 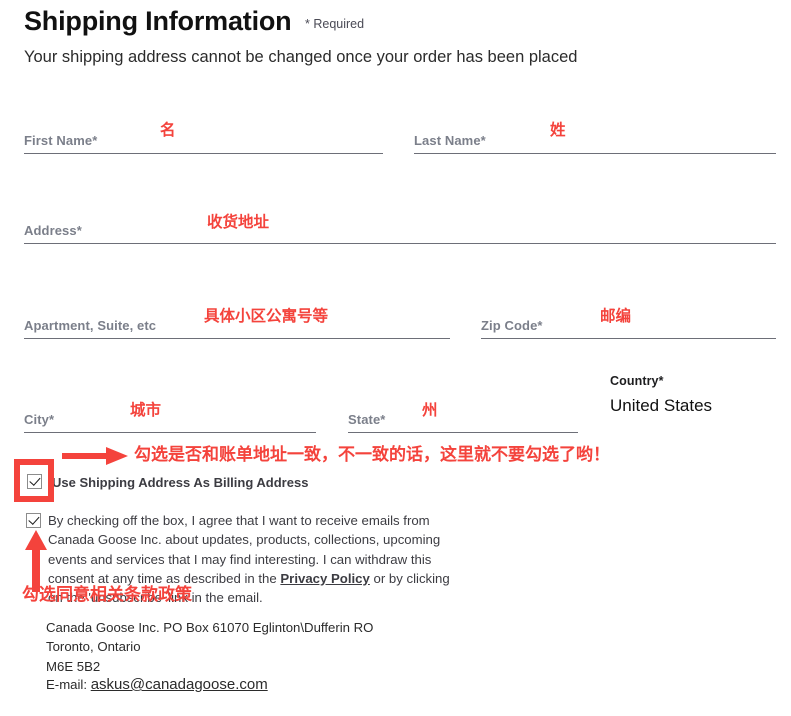 What do you see at coordinates (335, 24) in the screenshot?
I see `required-note: * Required` at bounding box center [335, 24].